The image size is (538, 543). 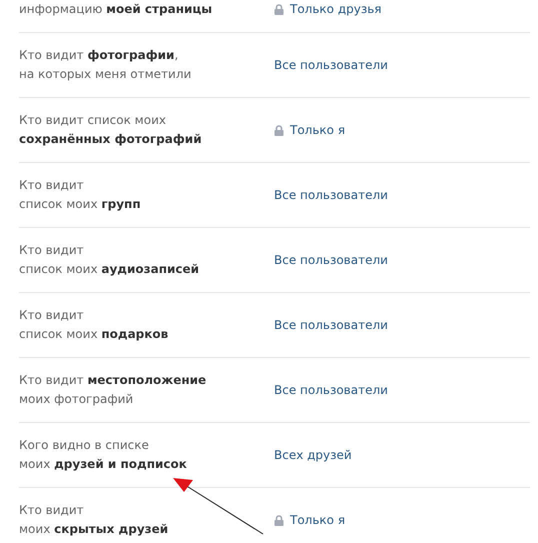 I want to click on setting-label: Кого видно в списке, so click(x=84, y=445).